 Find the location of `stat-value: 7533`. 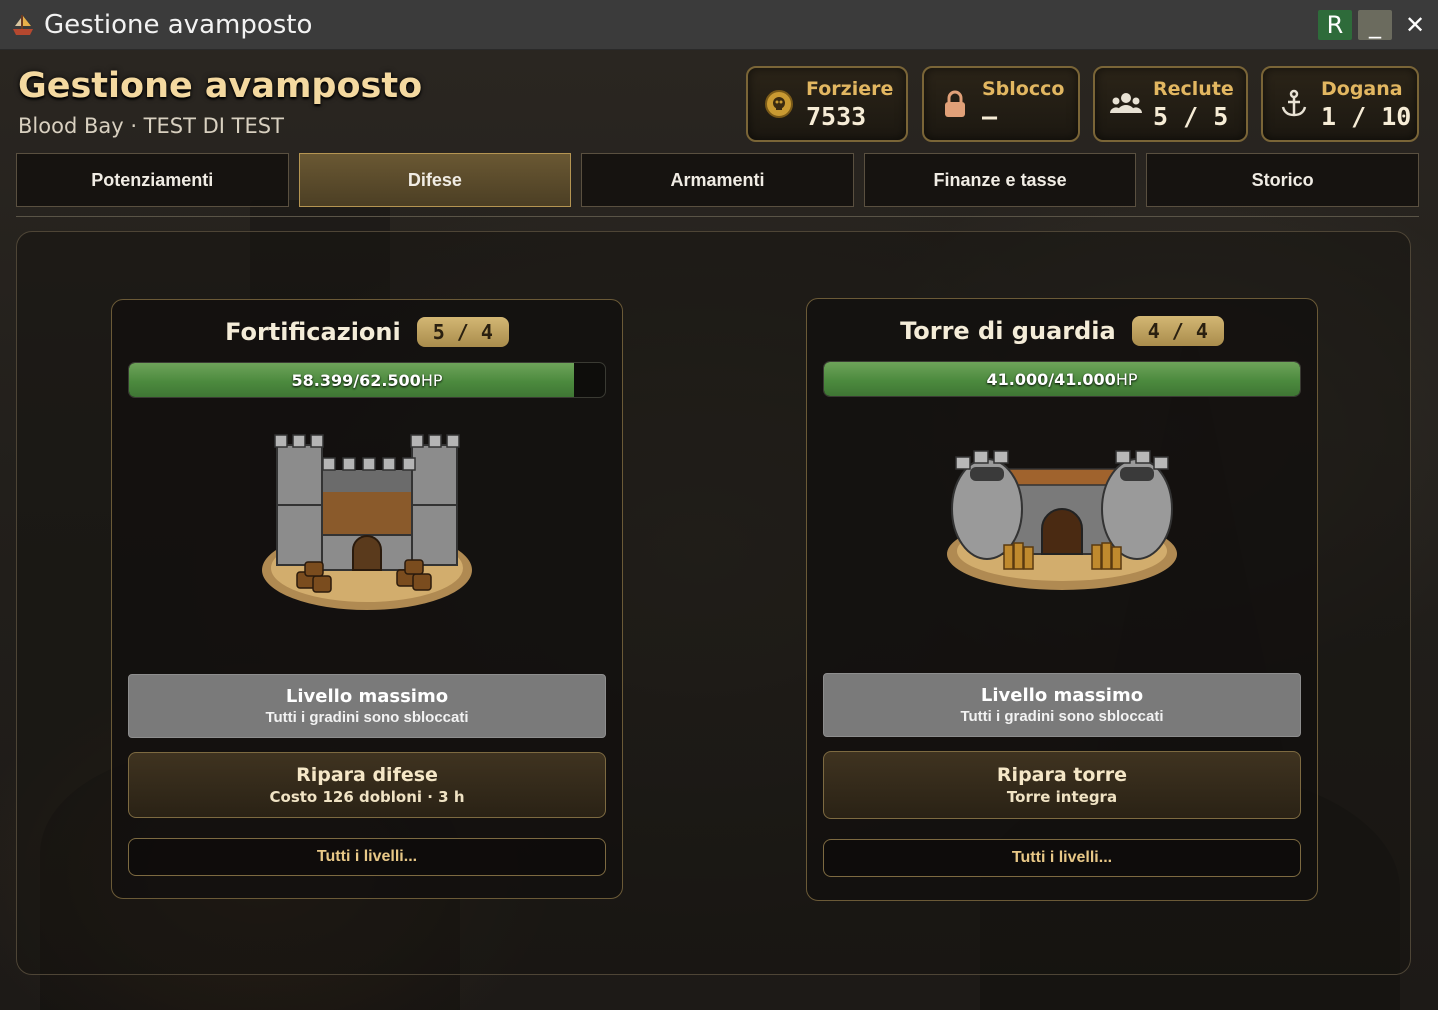

stat-value: 7533 is located at coordinates (836, 116).